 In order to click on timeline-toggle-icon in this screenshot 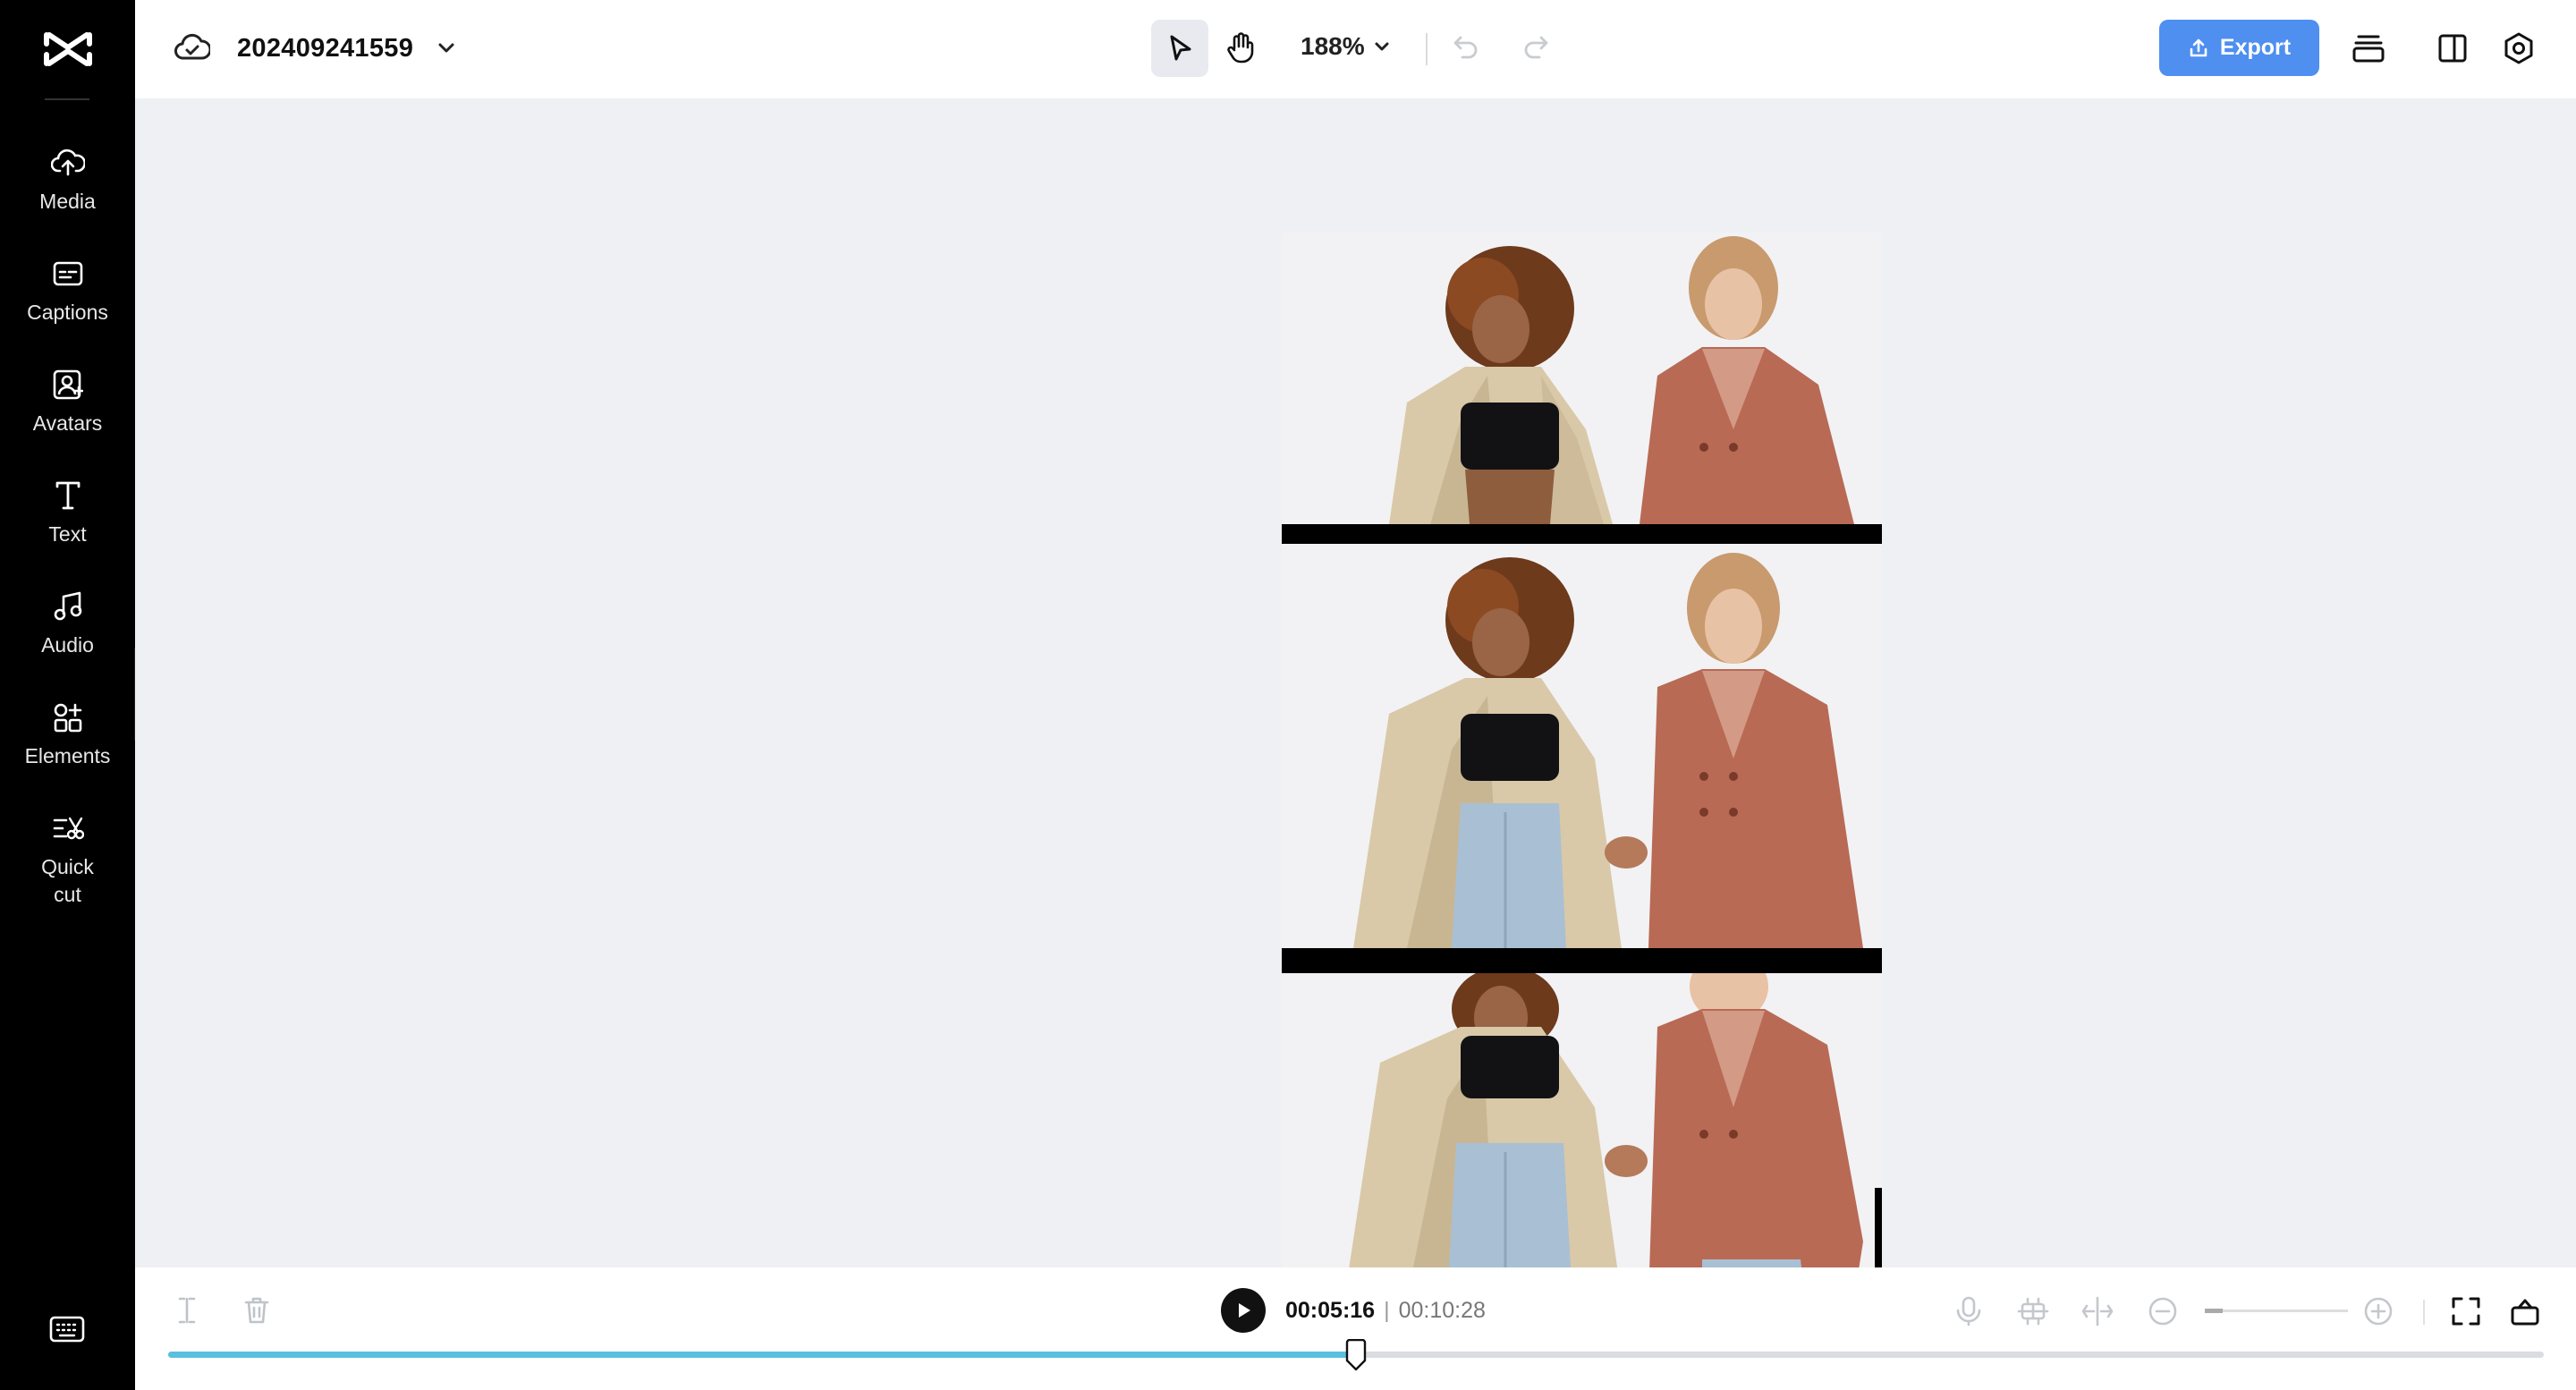, I will do `click(2525, 1312)`.